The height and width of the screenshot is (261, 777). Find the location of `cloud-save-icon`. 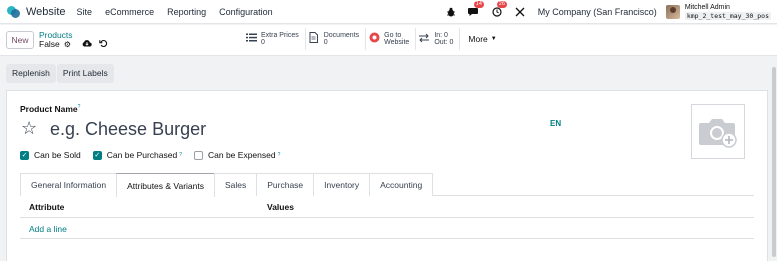

cloud-save-icon is located at coordinates (87, 44).